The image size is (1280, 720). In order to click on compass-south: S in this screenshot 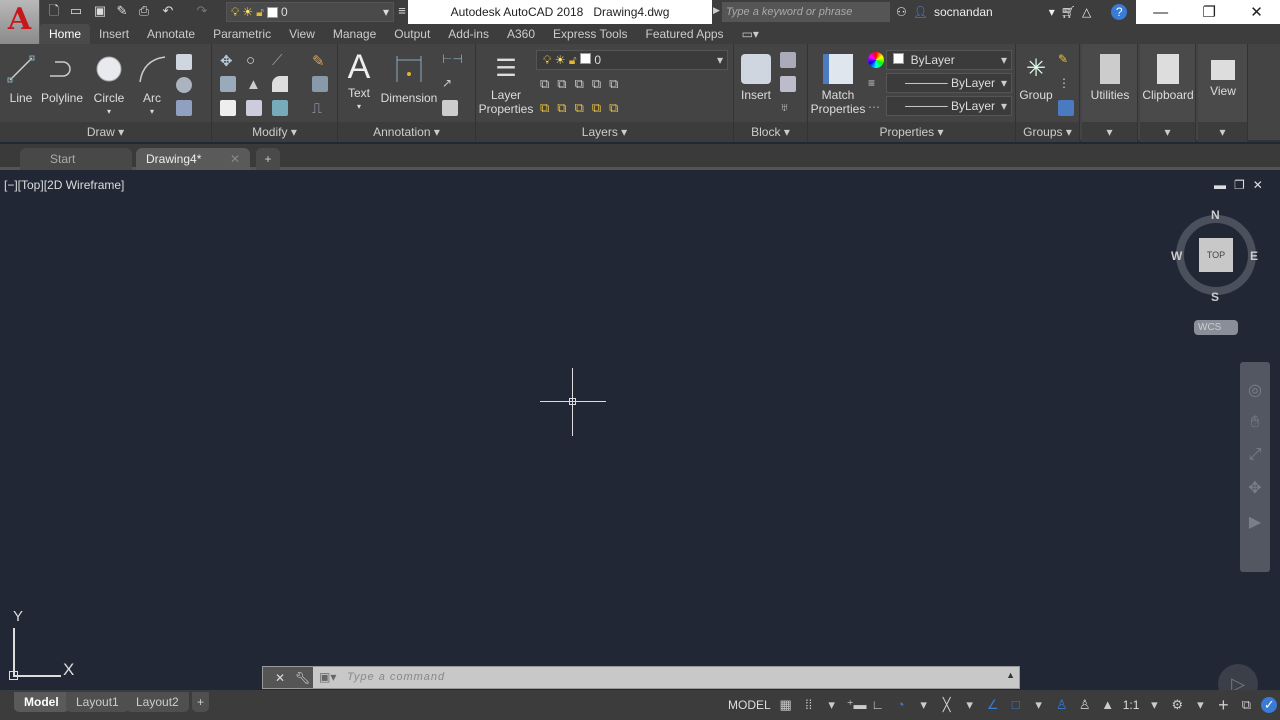, I will do `click(1215, 297)`.